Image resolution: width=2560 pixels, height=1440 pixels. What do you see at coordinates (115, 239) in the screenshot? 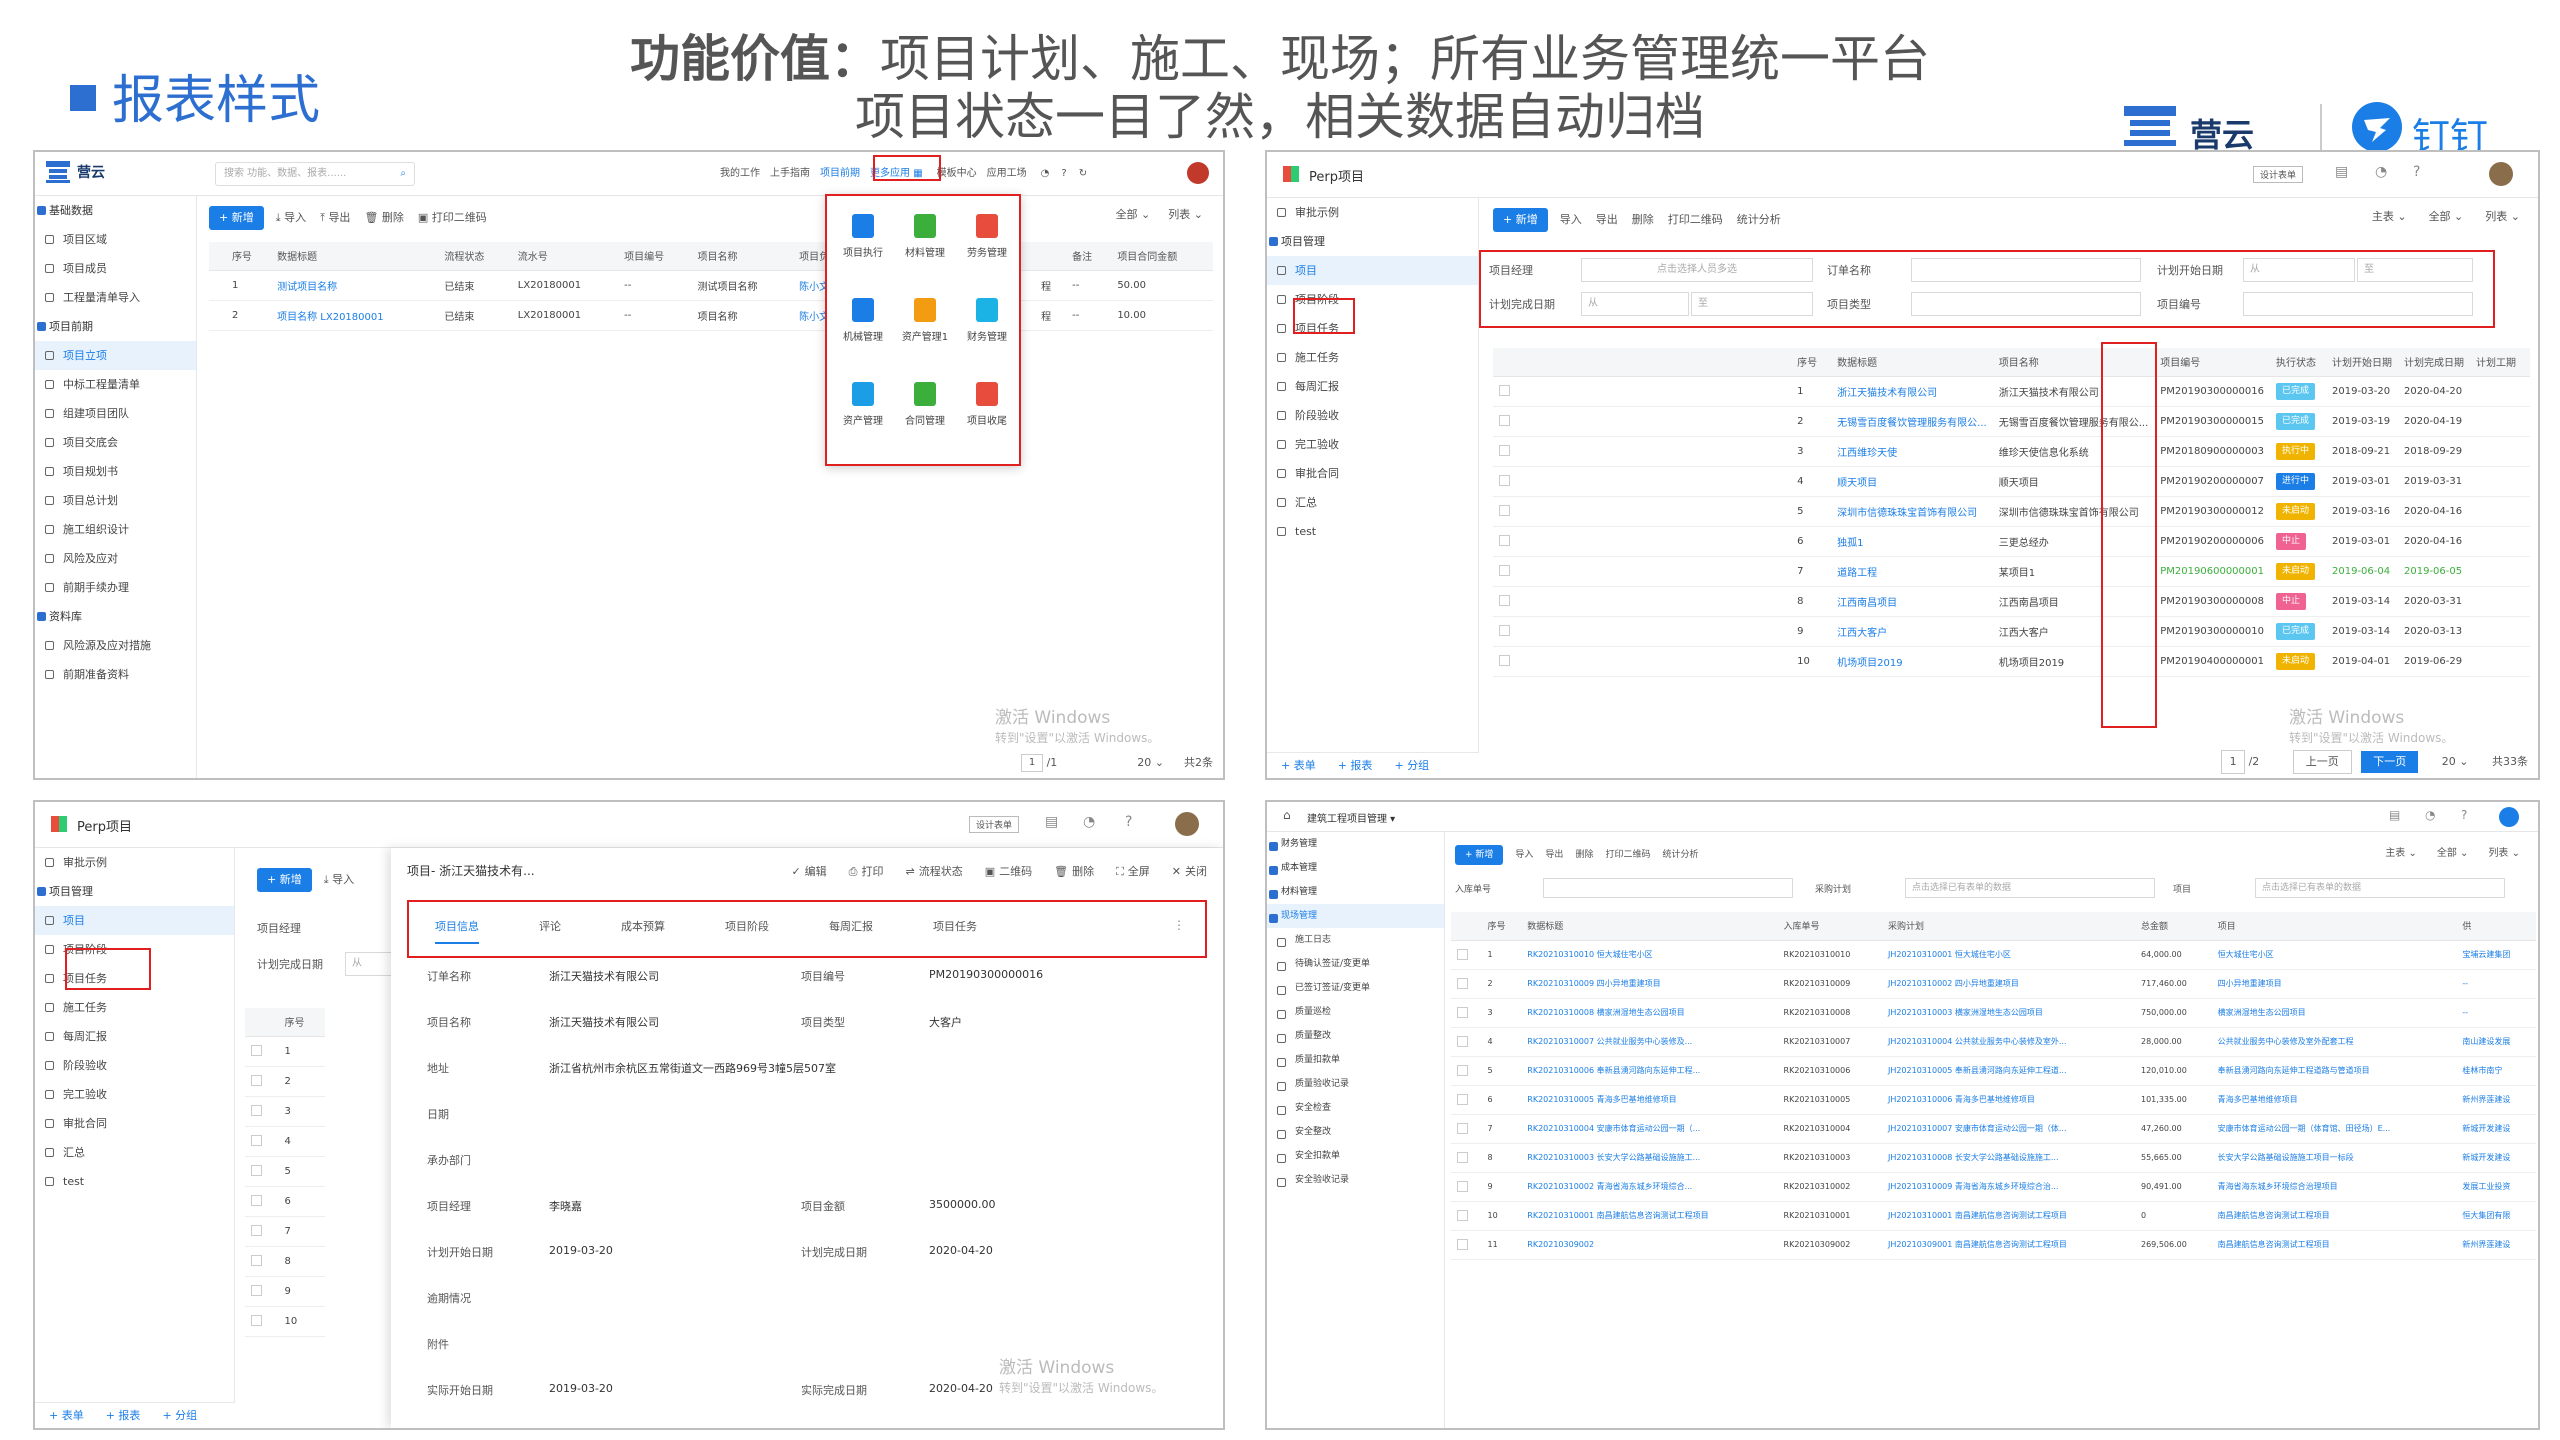
I see `sidebar-item: 项目区域` at bounding box center [115, 239].